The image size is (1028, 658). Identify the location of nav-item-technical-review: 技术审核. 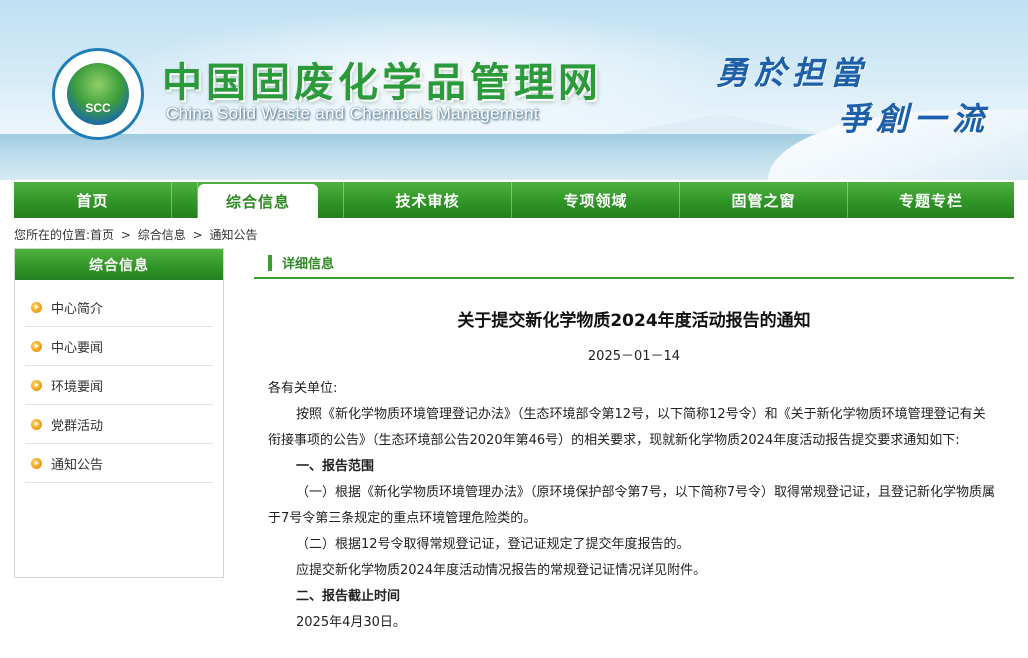
(428, 200).